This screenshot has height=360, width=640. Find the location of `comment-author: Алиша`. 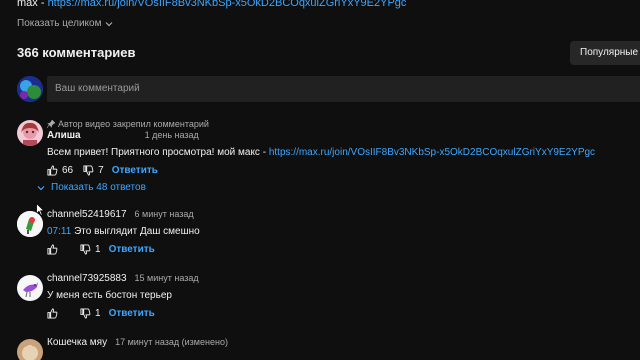

comment-author: Алиша is located at coordinates (64, 135).